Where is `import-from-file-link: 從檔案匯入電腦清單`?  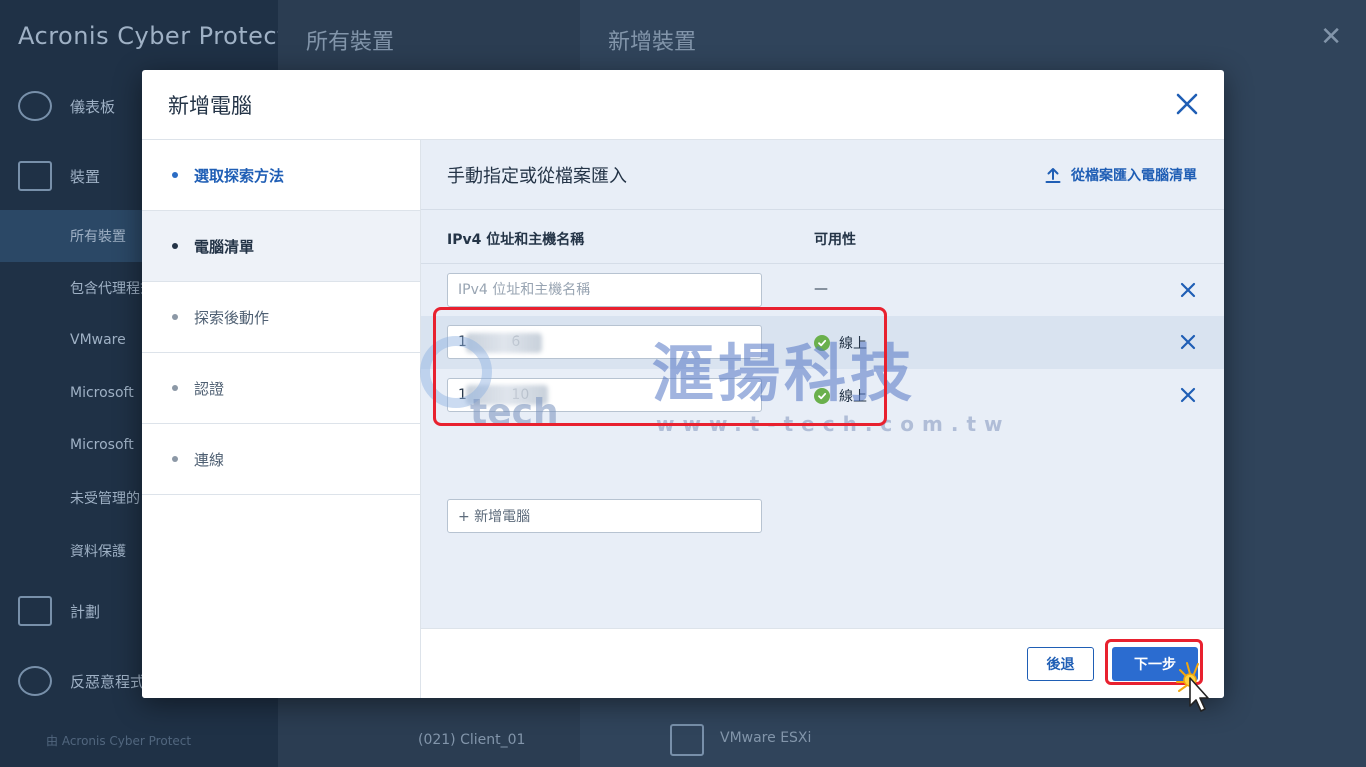
import-from-file-link: 從檔案匯入電腦清單 is located at coordinates (1121, 175).